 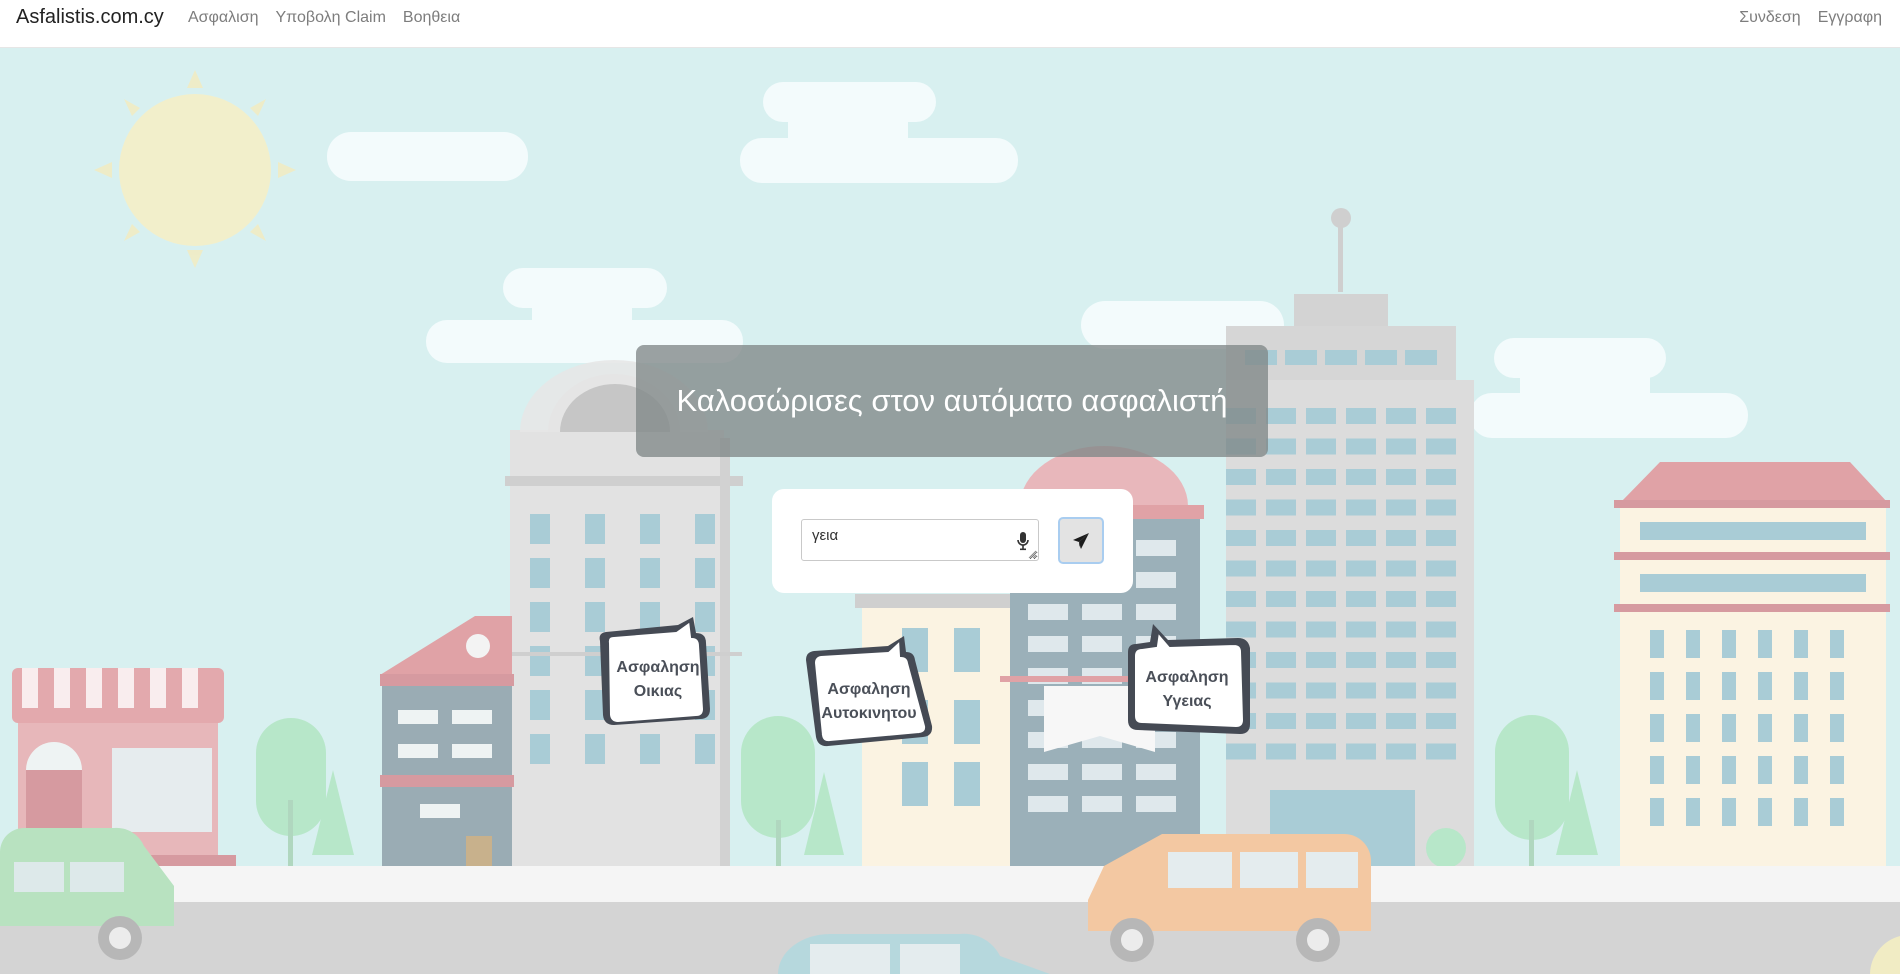 I want to click on microphone-icon, so click(x=1023, y=541).